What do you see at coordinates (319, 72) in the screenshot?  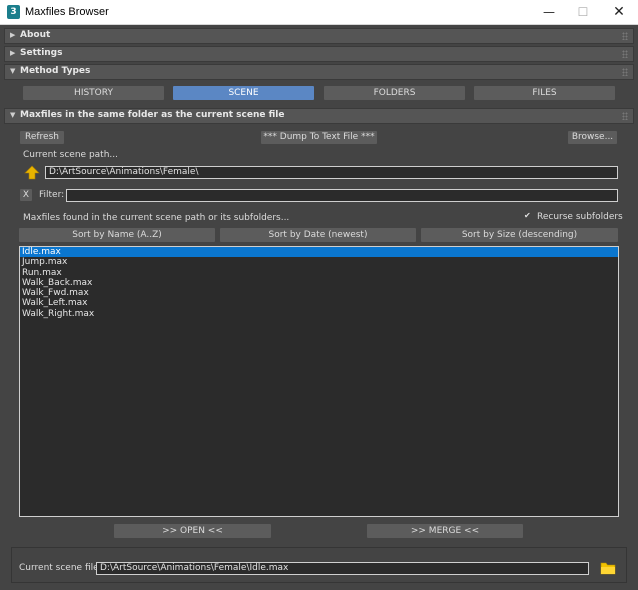 I see `rollout-method-types: ▼ Method Types` at bounding box center [319, 72].